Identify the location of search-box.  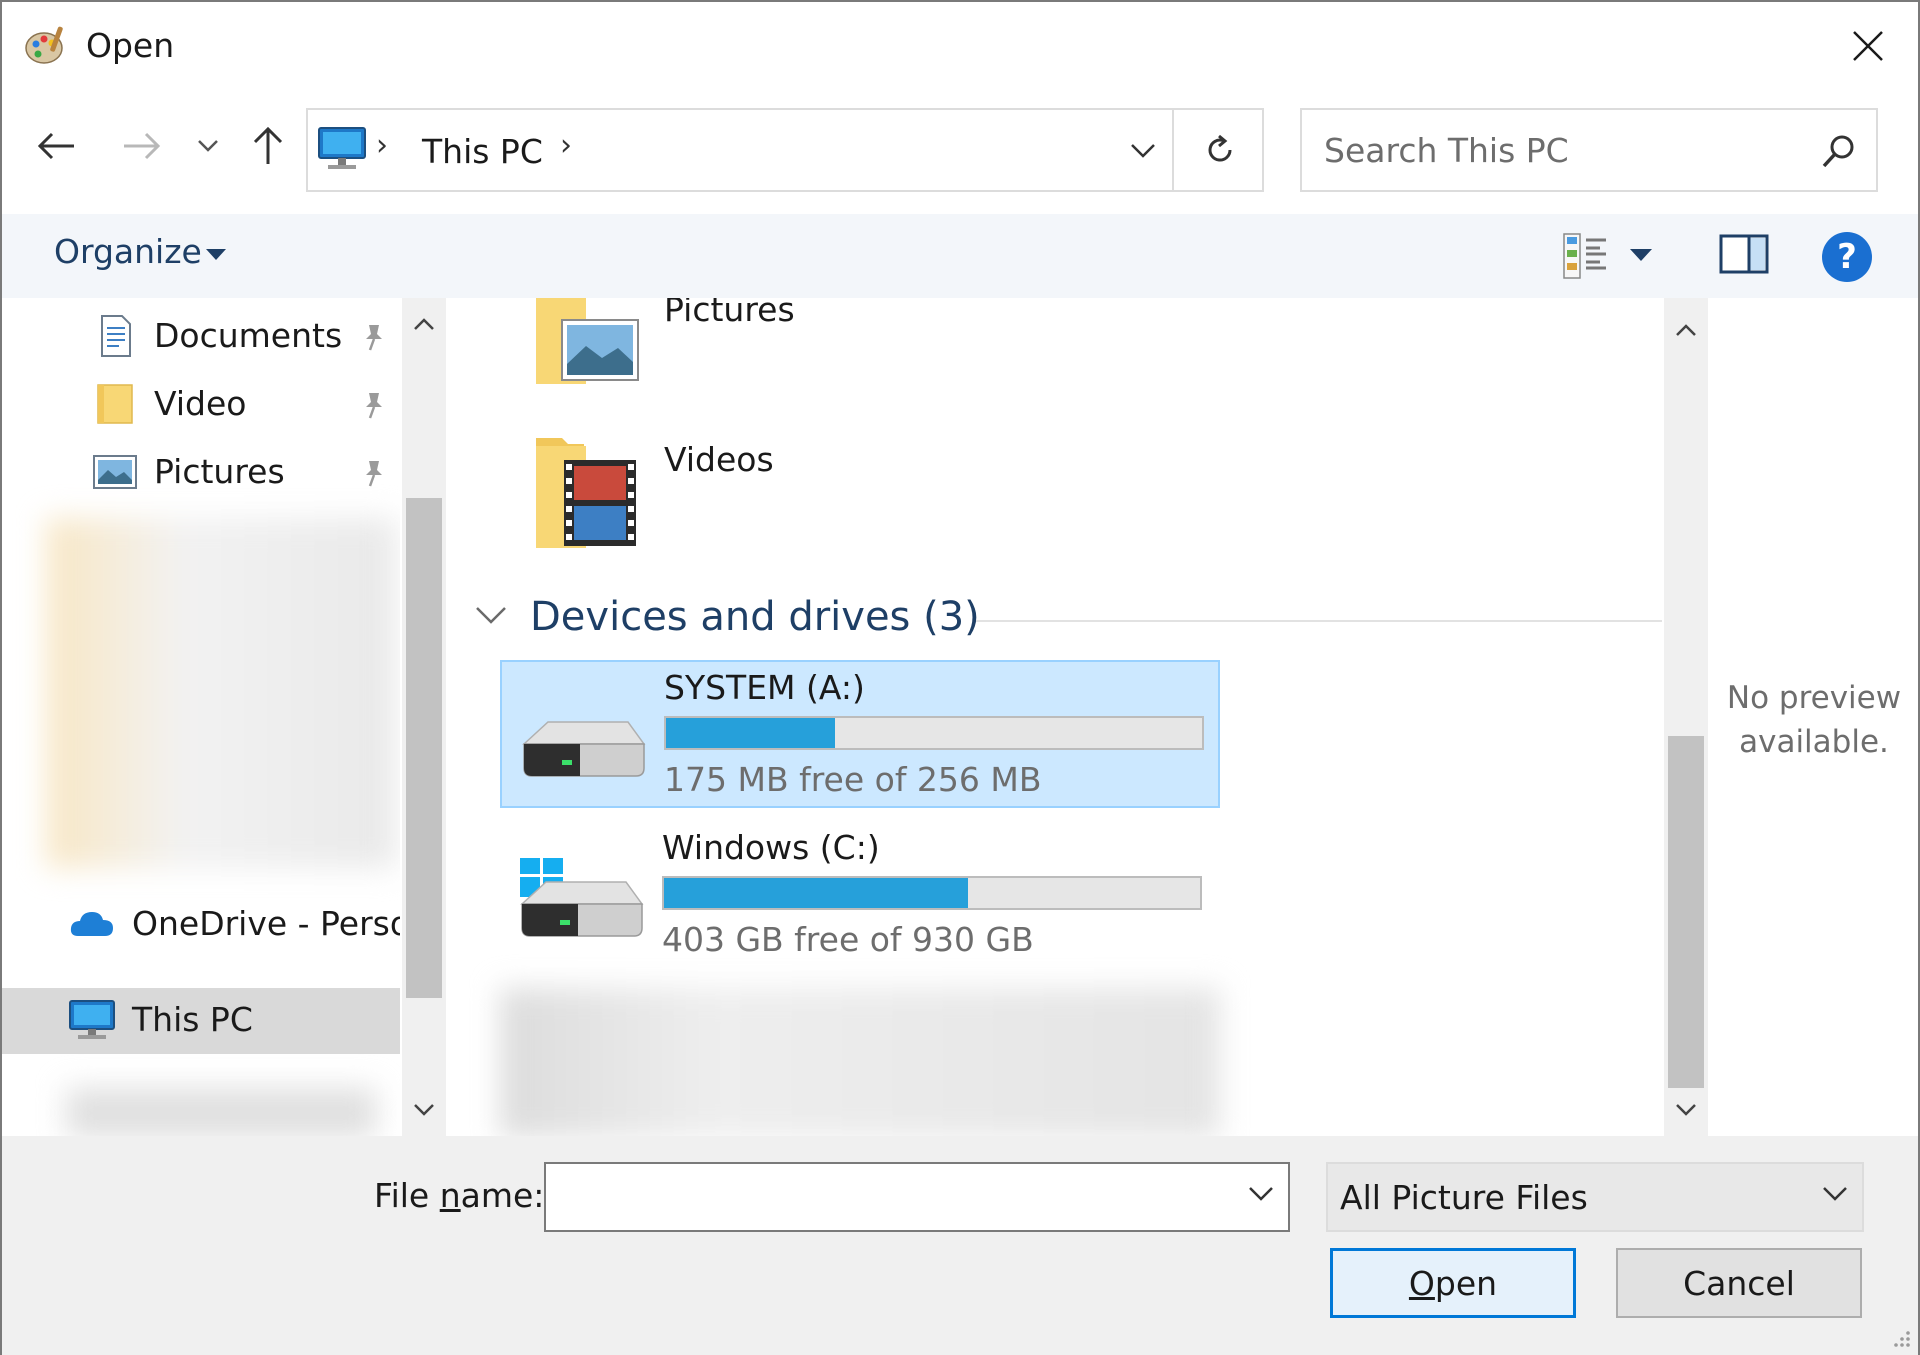
(1589, 150).